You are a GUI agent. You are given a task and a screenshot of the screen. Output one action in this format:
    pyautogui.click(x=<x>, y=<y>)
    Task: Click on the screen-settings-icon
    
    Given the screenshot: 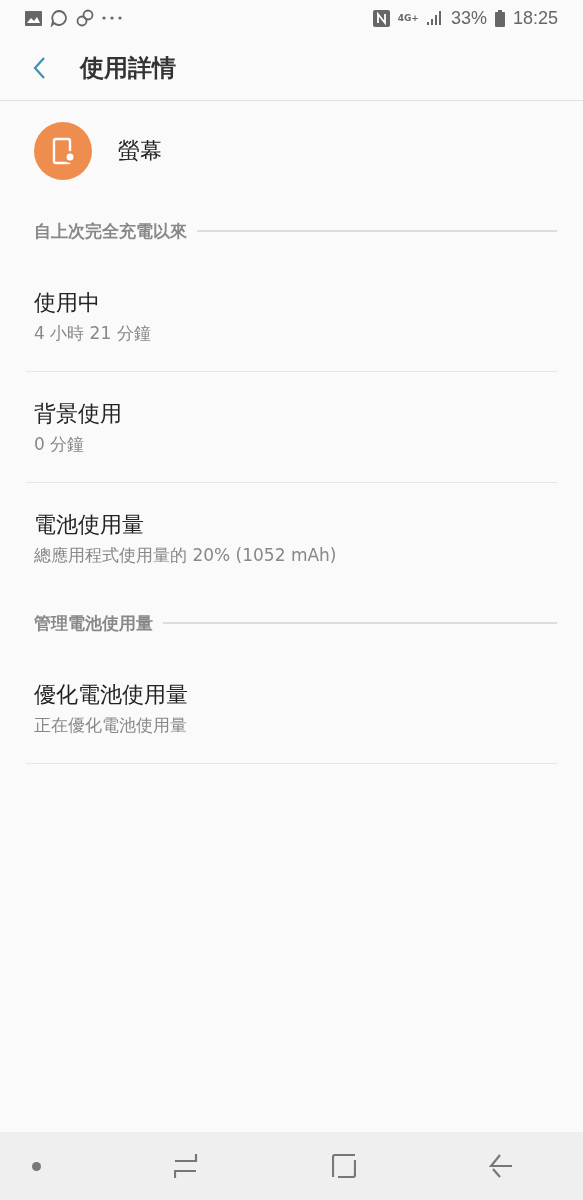 What is the action you would take?
    pyautogui.click(x=63, y=151)
    